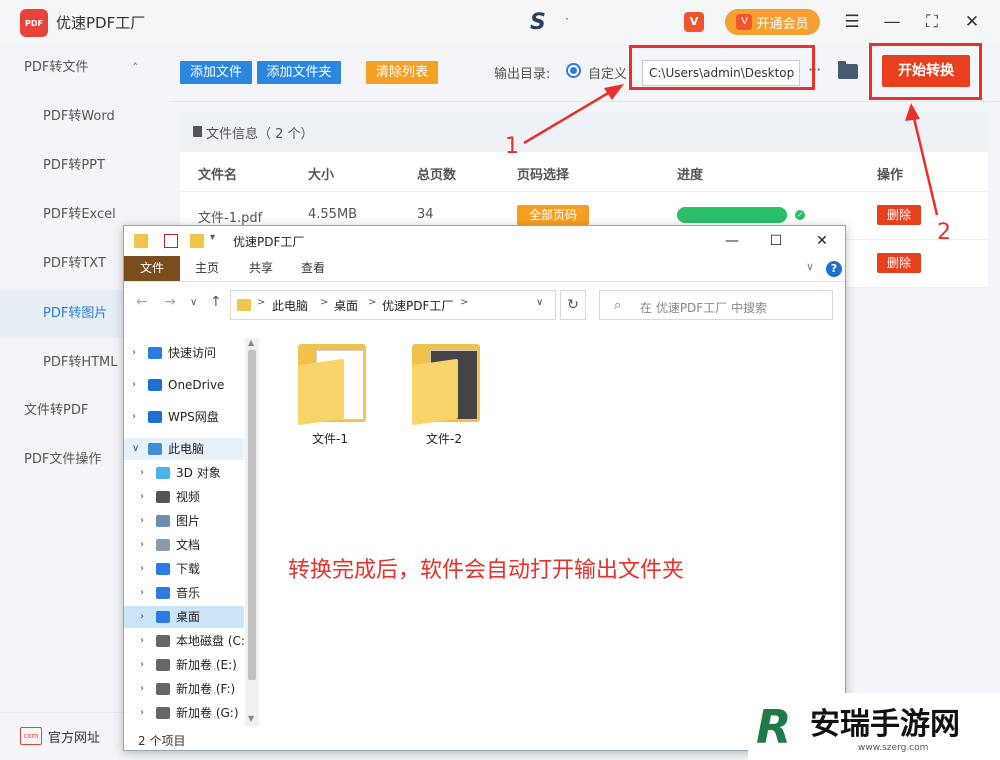  What do you see at coordinates (346, 305) in the screenshot?
I see `breadcrumb-desktop: 桌面` at bounding box center [346, 305].